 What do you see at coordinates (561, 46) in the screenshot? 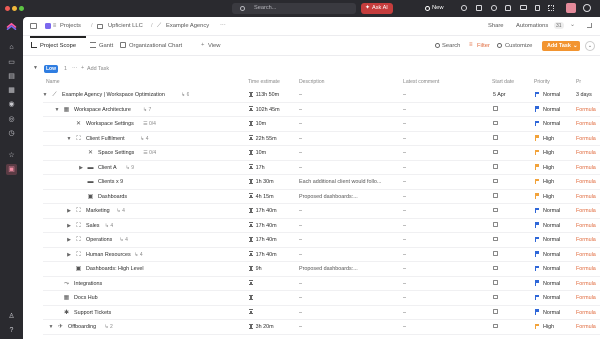
I see `add-task-button: Add Task ⌄` at bounding box center [561, 46].